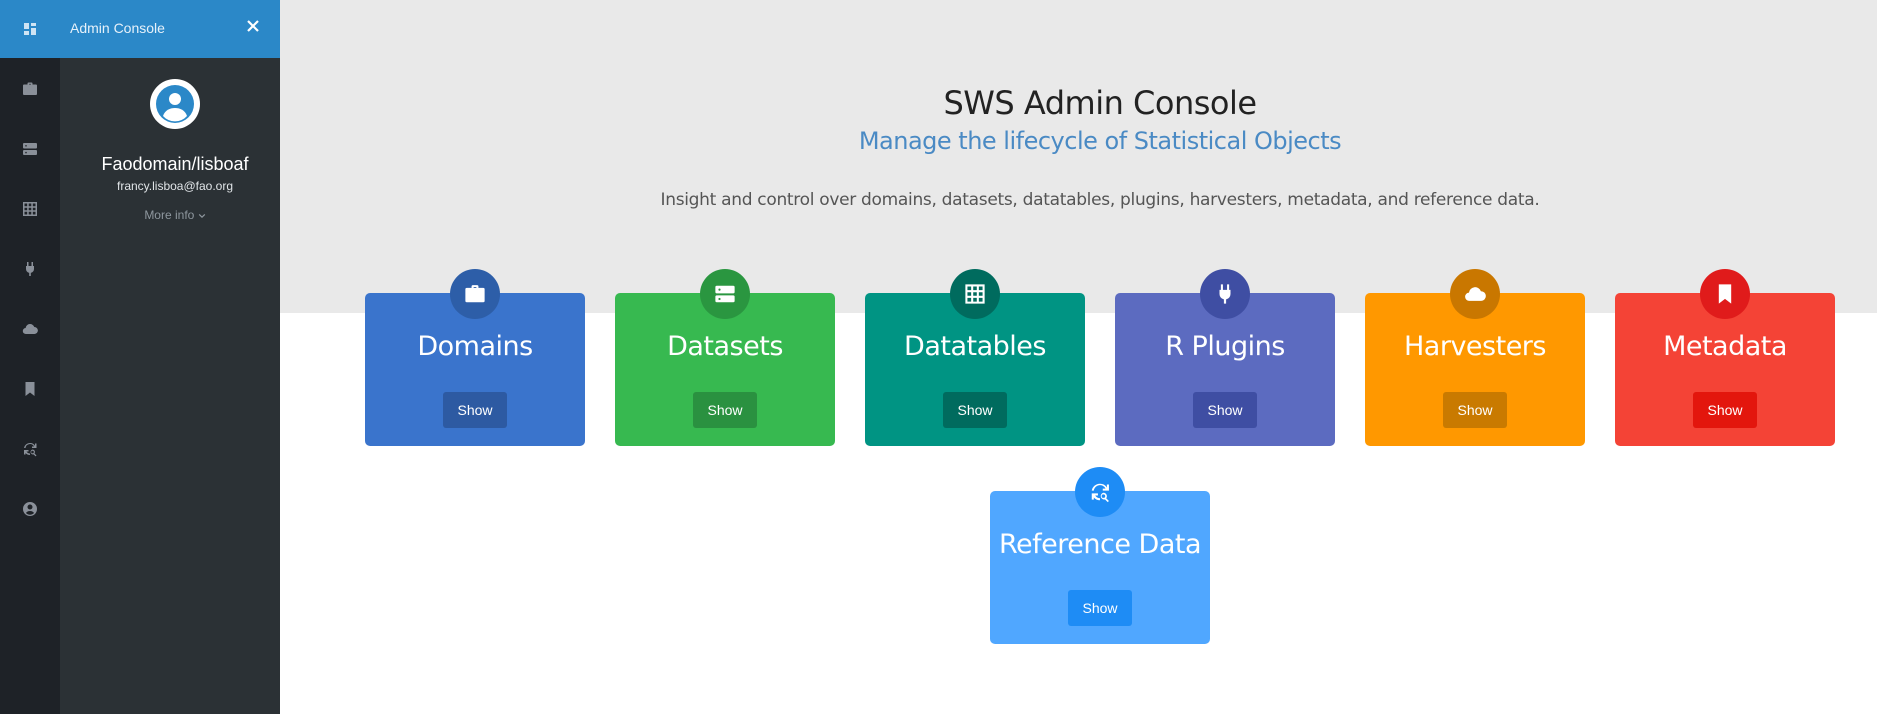 This screenshot has height=714, width=1877. I want to click on show-datasets-button: Show, so click(725, 410).